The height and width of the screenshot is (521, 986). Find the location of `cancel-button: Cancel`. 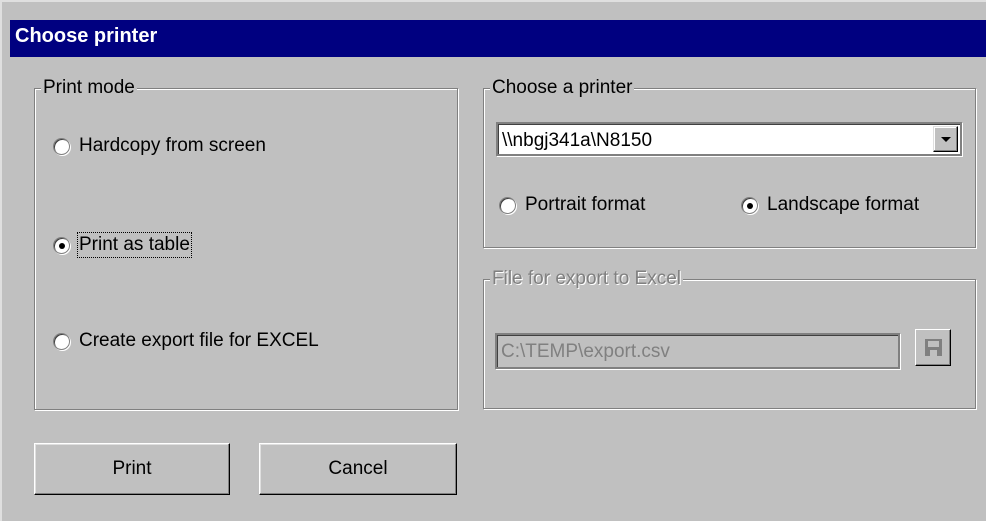

cancel-button: Cancel is located at coordinates (358, 469).